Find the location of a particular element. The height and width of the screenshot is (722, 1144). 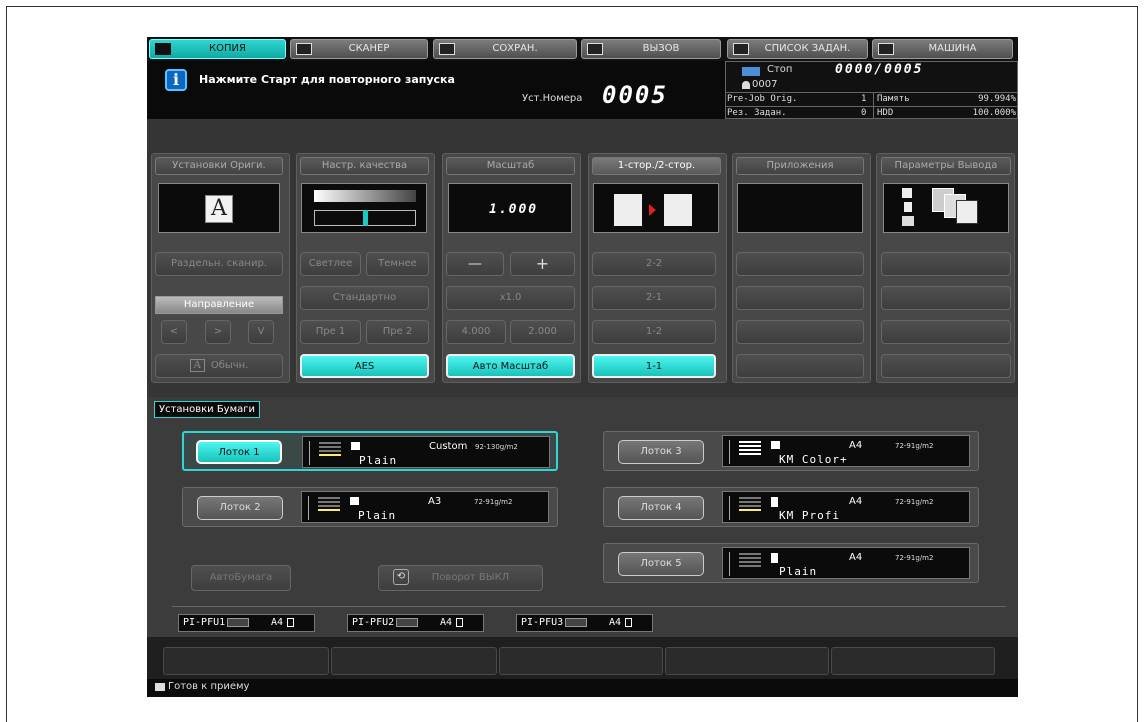

density-display is located at coordinates (364, 208).